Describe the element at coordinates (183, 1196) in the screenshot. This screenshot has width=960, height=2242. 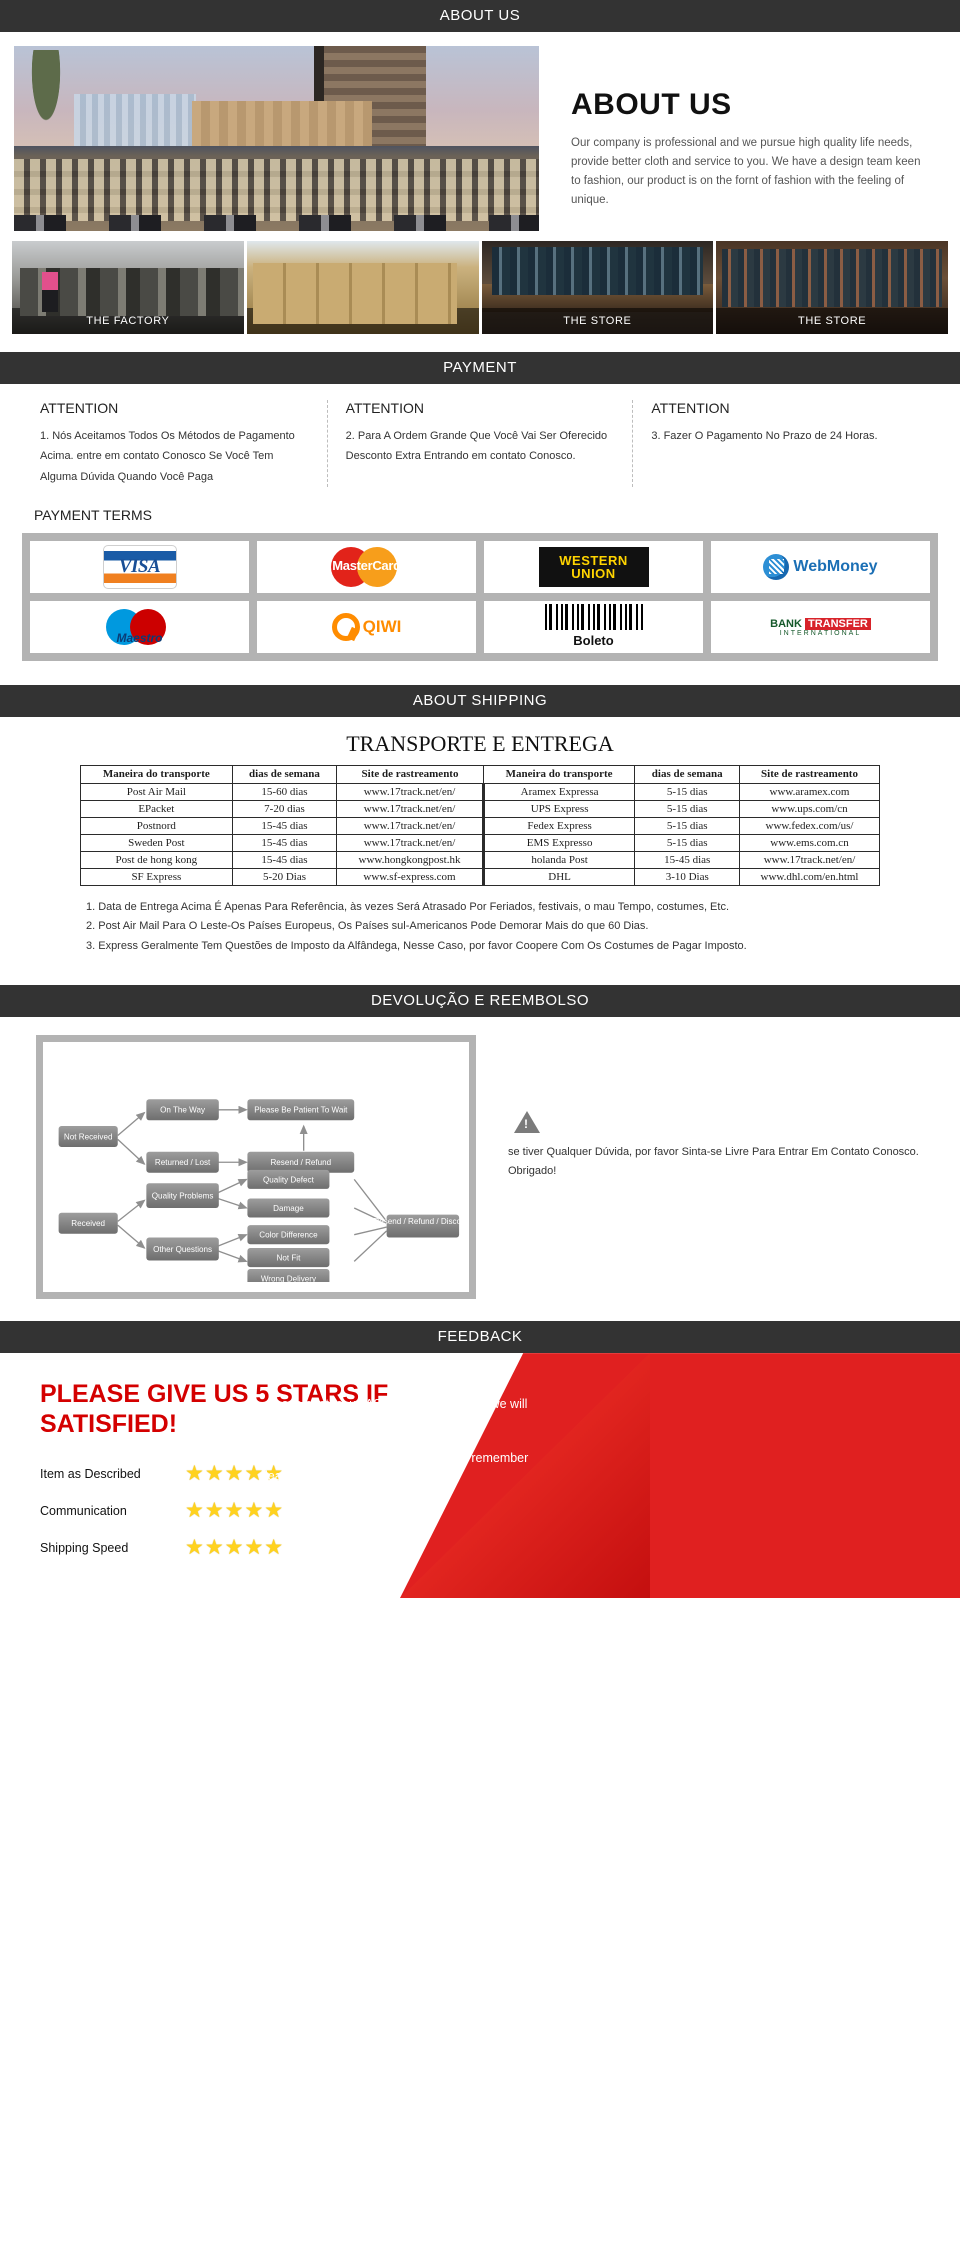
I see `flow-node-label: Quality Problems` at that location.